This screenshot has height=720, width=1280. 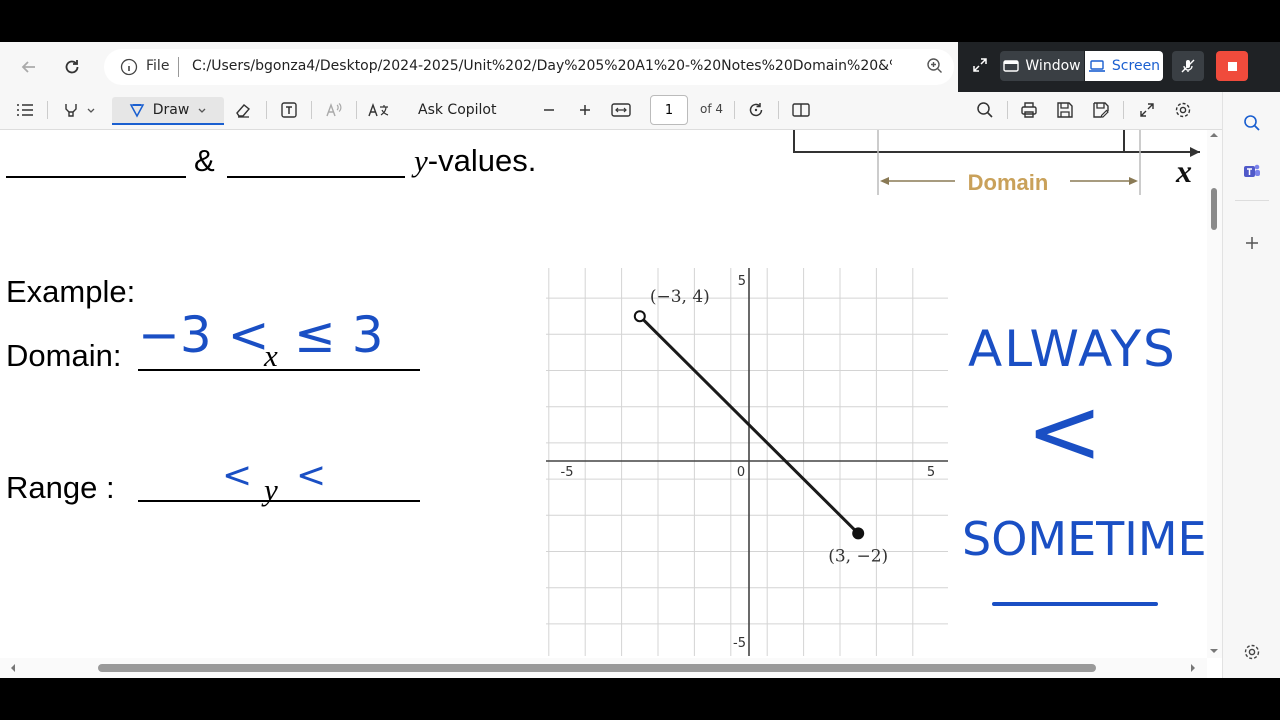 What do you see at coordinates (1214, 394) in the screenshot?
I see `vertical-scrollbar` at bounding box center [1214, 394].